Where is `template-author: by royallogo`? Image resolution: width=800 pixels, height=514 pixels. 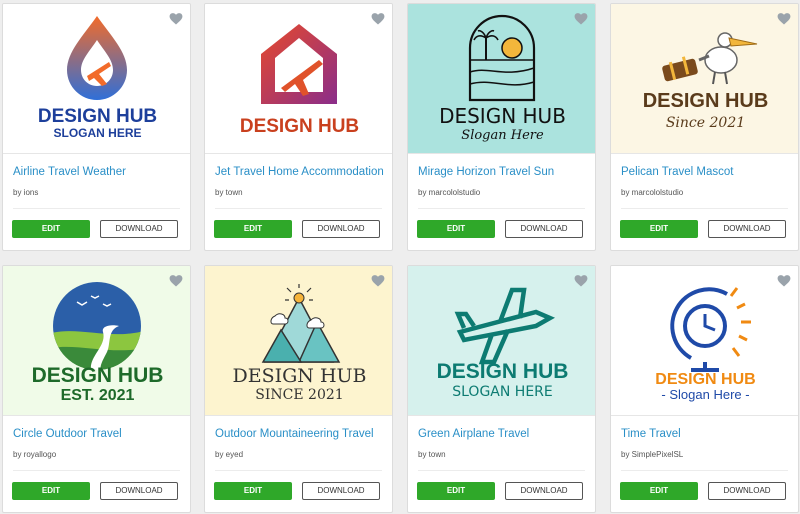
template-author: by royallogo is located at coordinates (35, 454).